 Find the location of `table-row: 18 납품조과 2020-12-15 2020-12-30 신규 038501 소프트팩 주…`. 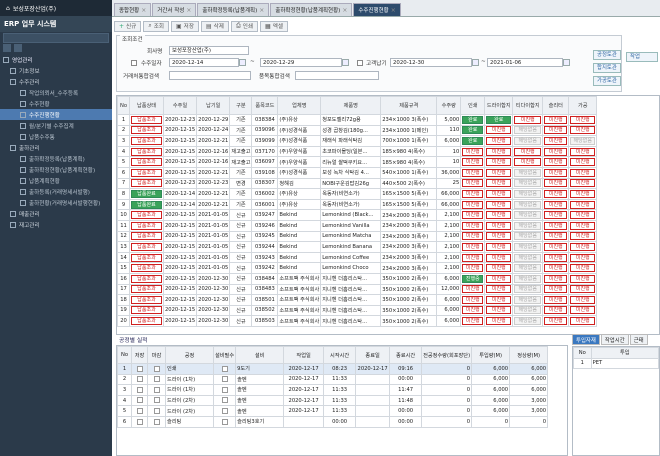

table-row: 18 납품조과 2020-12-15 2020-12-30 신규 038501 소프트팩 주… is located at coordinates (357, 300).